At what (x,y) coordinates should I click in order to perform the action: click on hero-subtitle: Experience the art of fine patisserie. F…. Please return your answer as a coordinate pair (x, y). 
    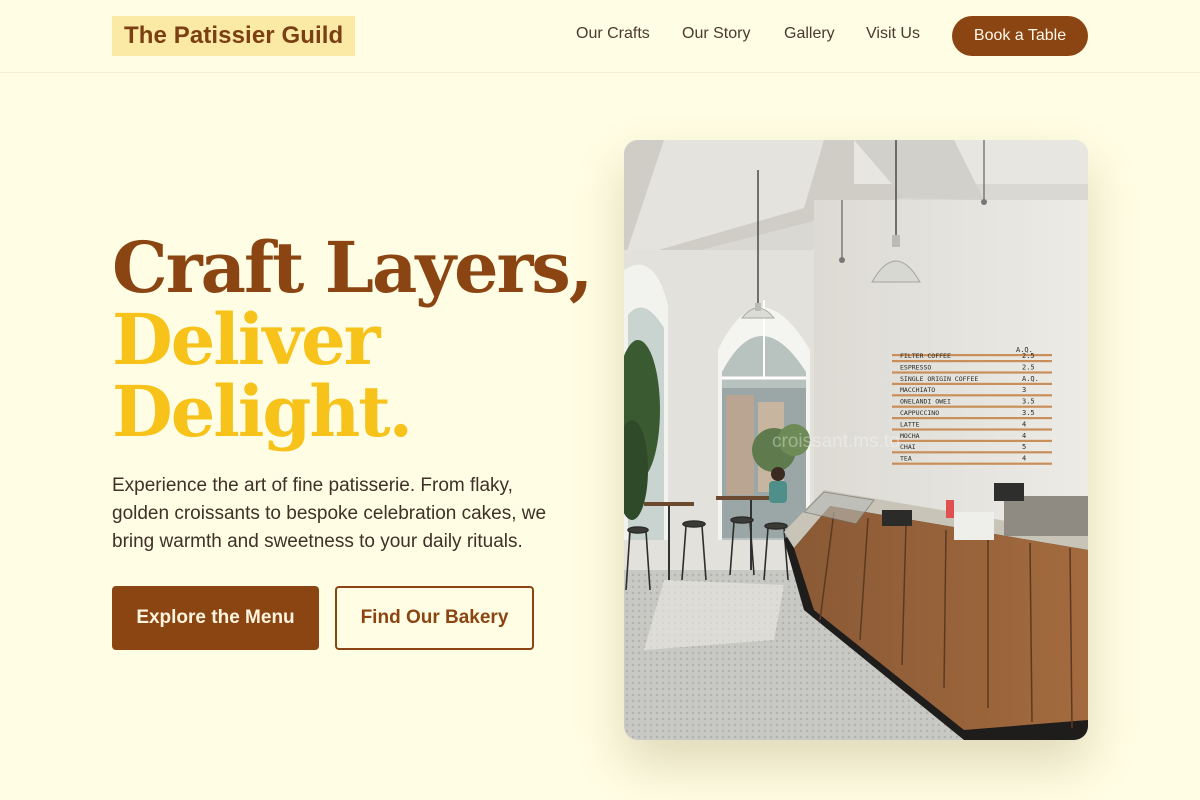
    Looking at the image, I should click on (329, 513).